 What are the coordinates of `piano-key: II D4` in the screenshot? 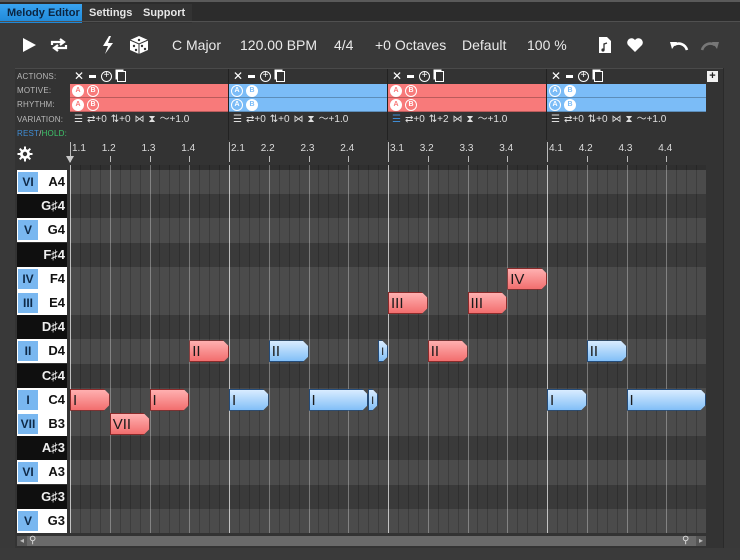 It's located at (42, 351).